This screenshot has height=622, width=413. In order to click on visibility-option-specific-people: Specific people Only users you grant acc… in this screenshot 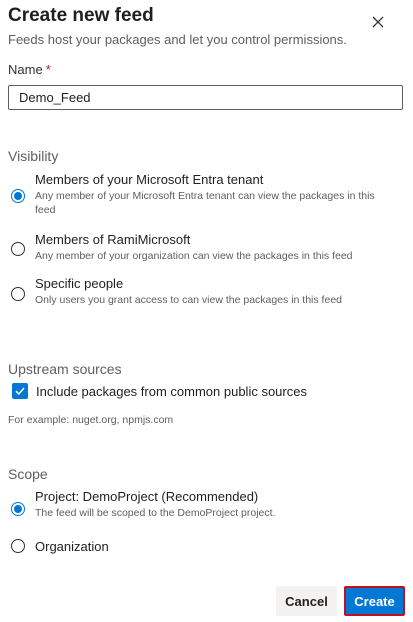, I will do `click(208, 292)`.